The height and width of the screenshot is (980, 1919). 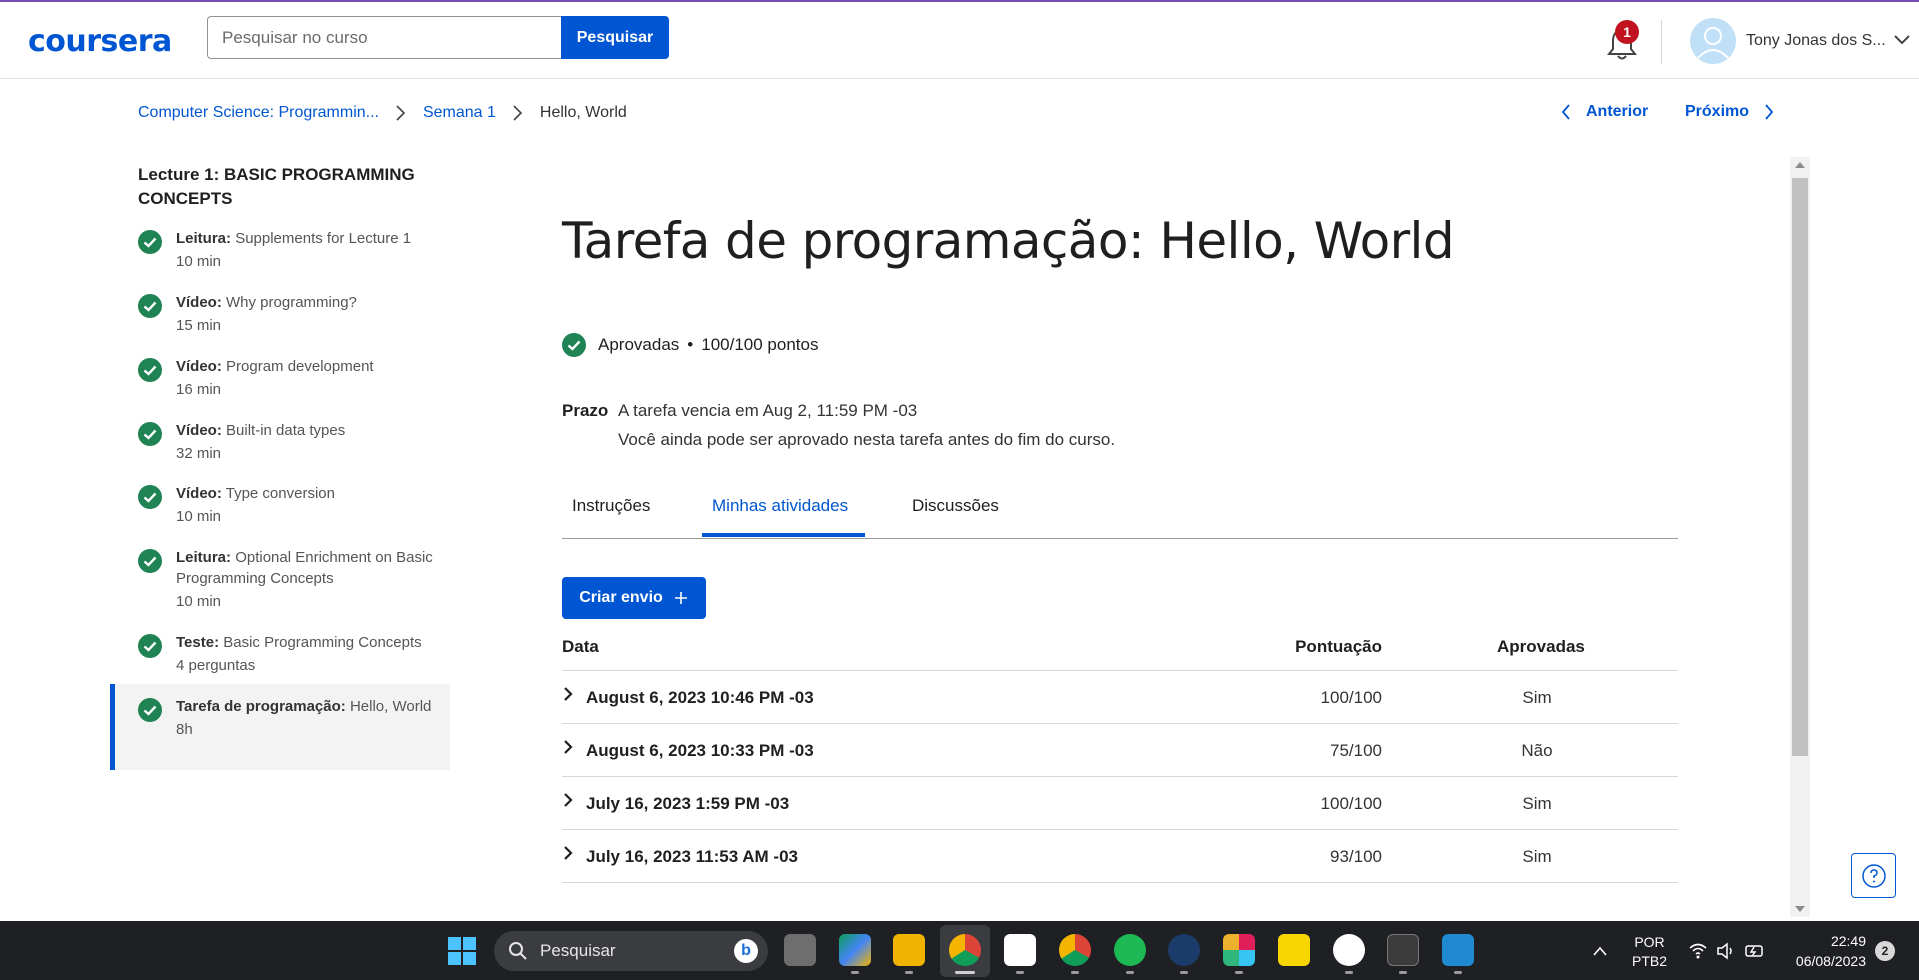 I want to click on item-type: Teste:, so click(x=198, y=642).